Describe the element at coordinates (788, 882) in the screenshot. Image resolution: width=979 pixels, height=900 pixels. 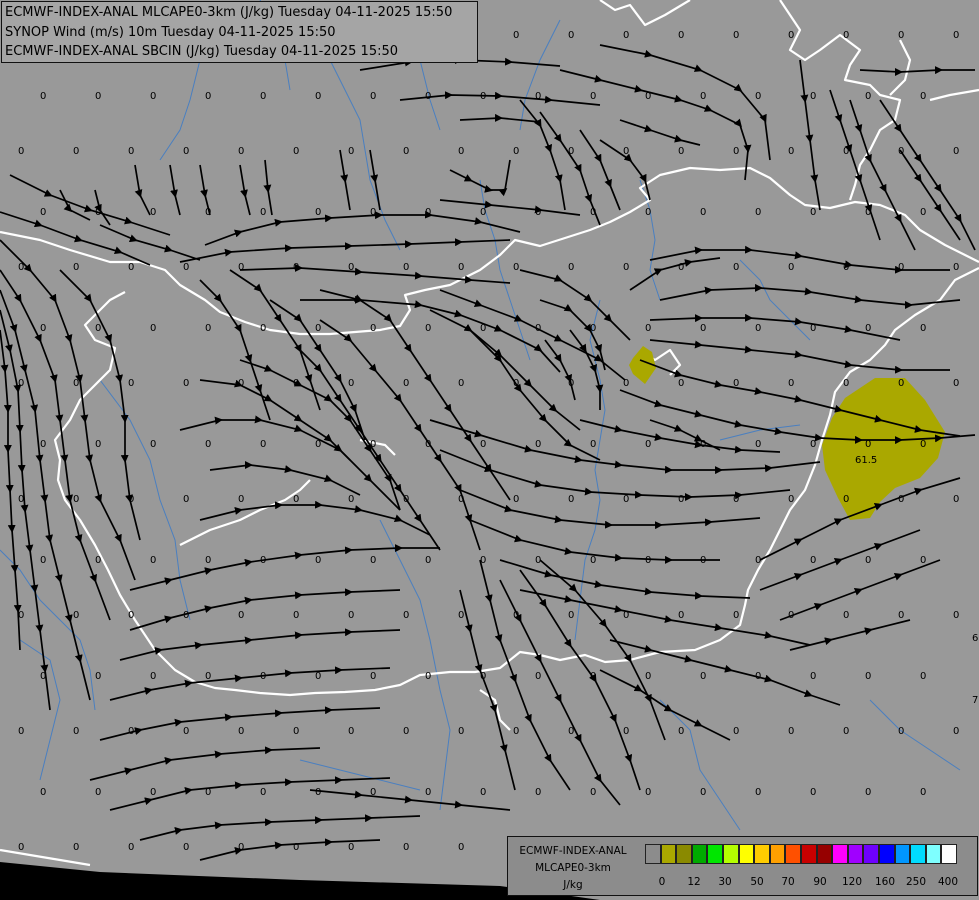
I see `legend-tick-label: 70` at that location.